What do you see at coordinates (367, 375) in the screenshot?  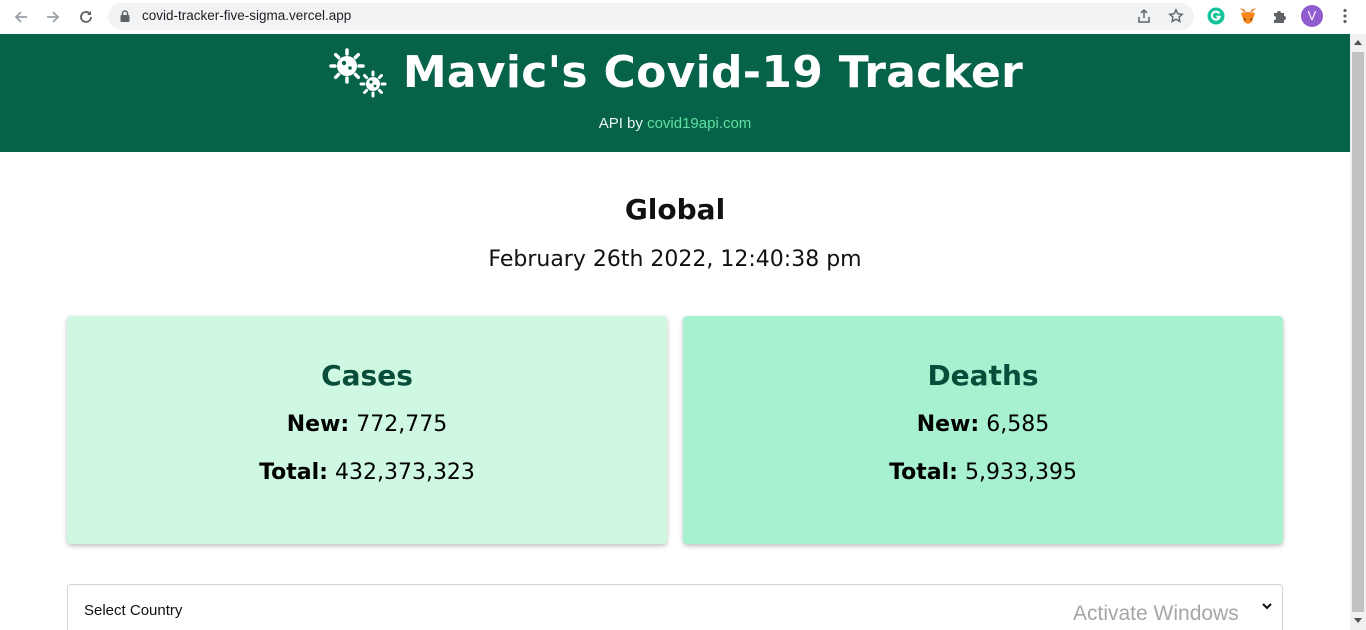 I see `cases-card-title: Cases` at bounding box center [367, 375].